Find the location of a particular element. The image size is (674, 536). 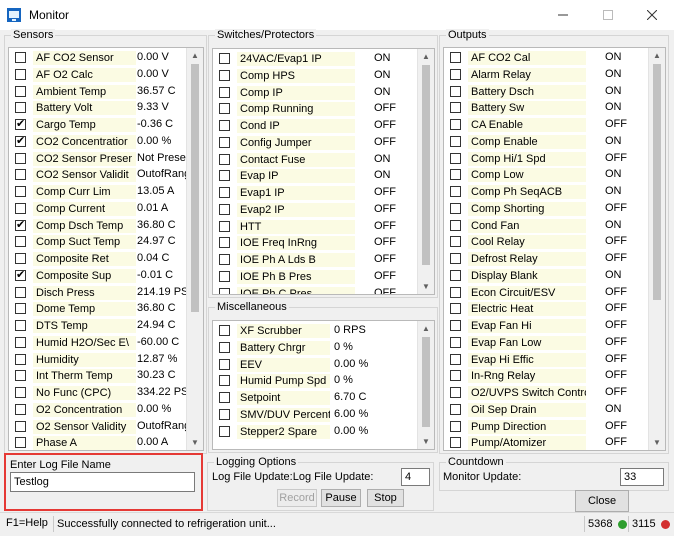

switches-row: HTT OFF is located at coordinates (323, 226).